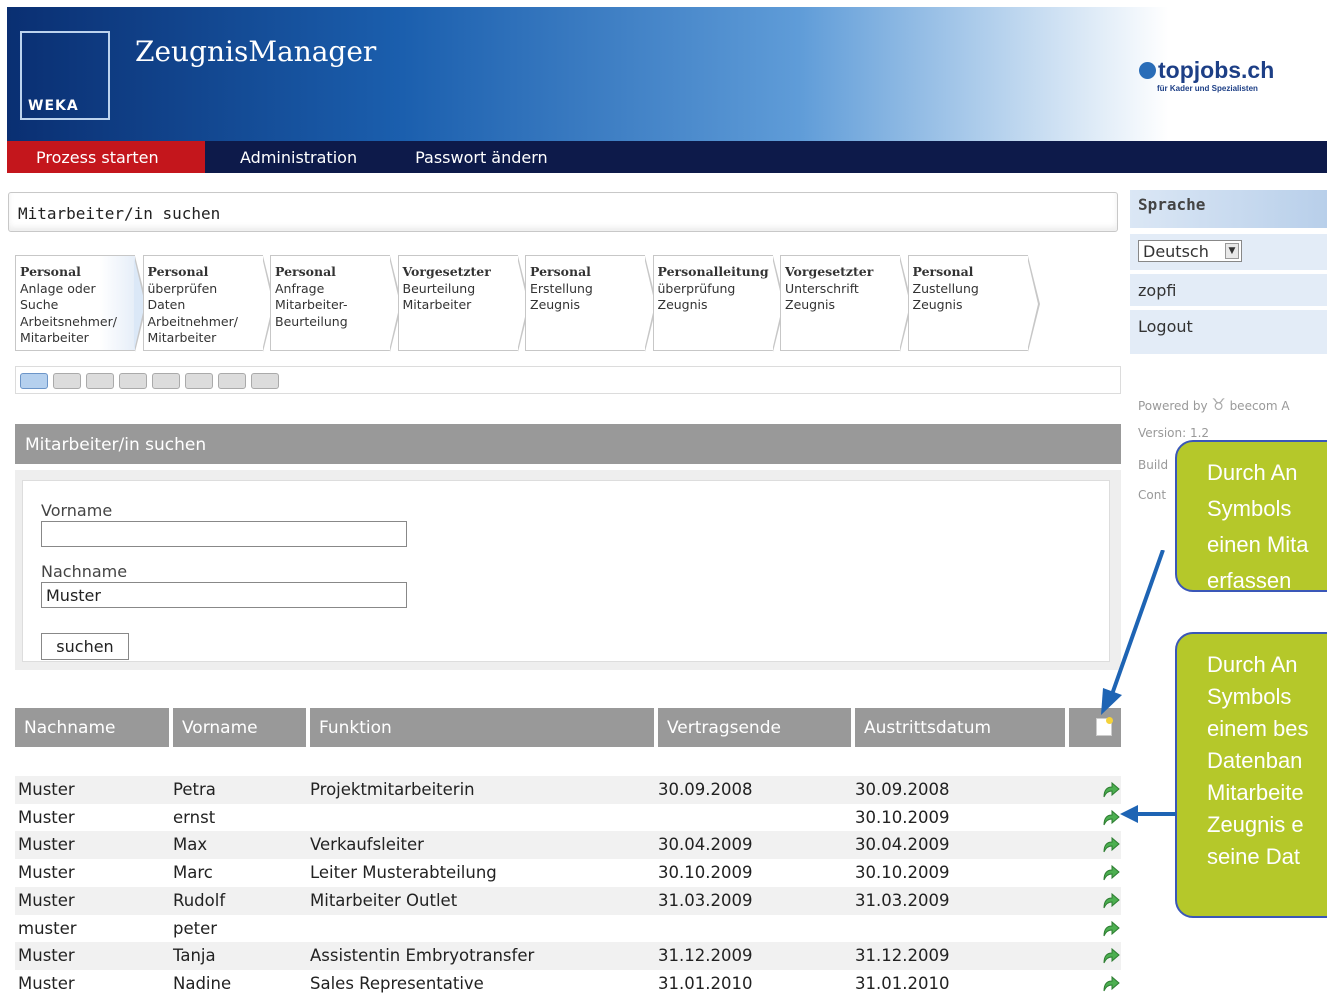 The width and height of the screenshot is (1327, 998). I want to click on process-step-text: überprüfen, so click(182, 288).